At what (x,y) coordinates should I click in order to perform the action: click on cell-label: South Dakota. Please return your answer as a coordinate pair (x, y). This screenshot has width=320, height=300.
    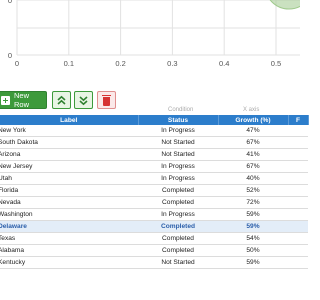
    Looking at the image, I should click on (69, 142).